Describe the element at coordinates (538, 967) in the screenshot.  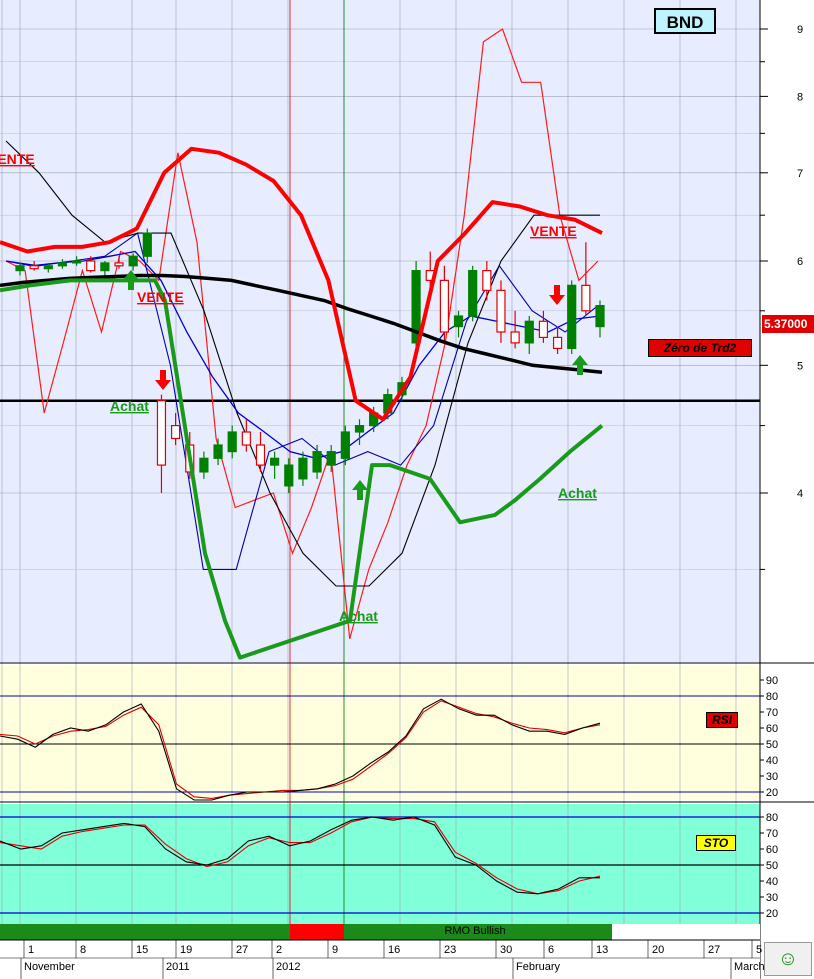
I see `x-month-label: February` at that location.